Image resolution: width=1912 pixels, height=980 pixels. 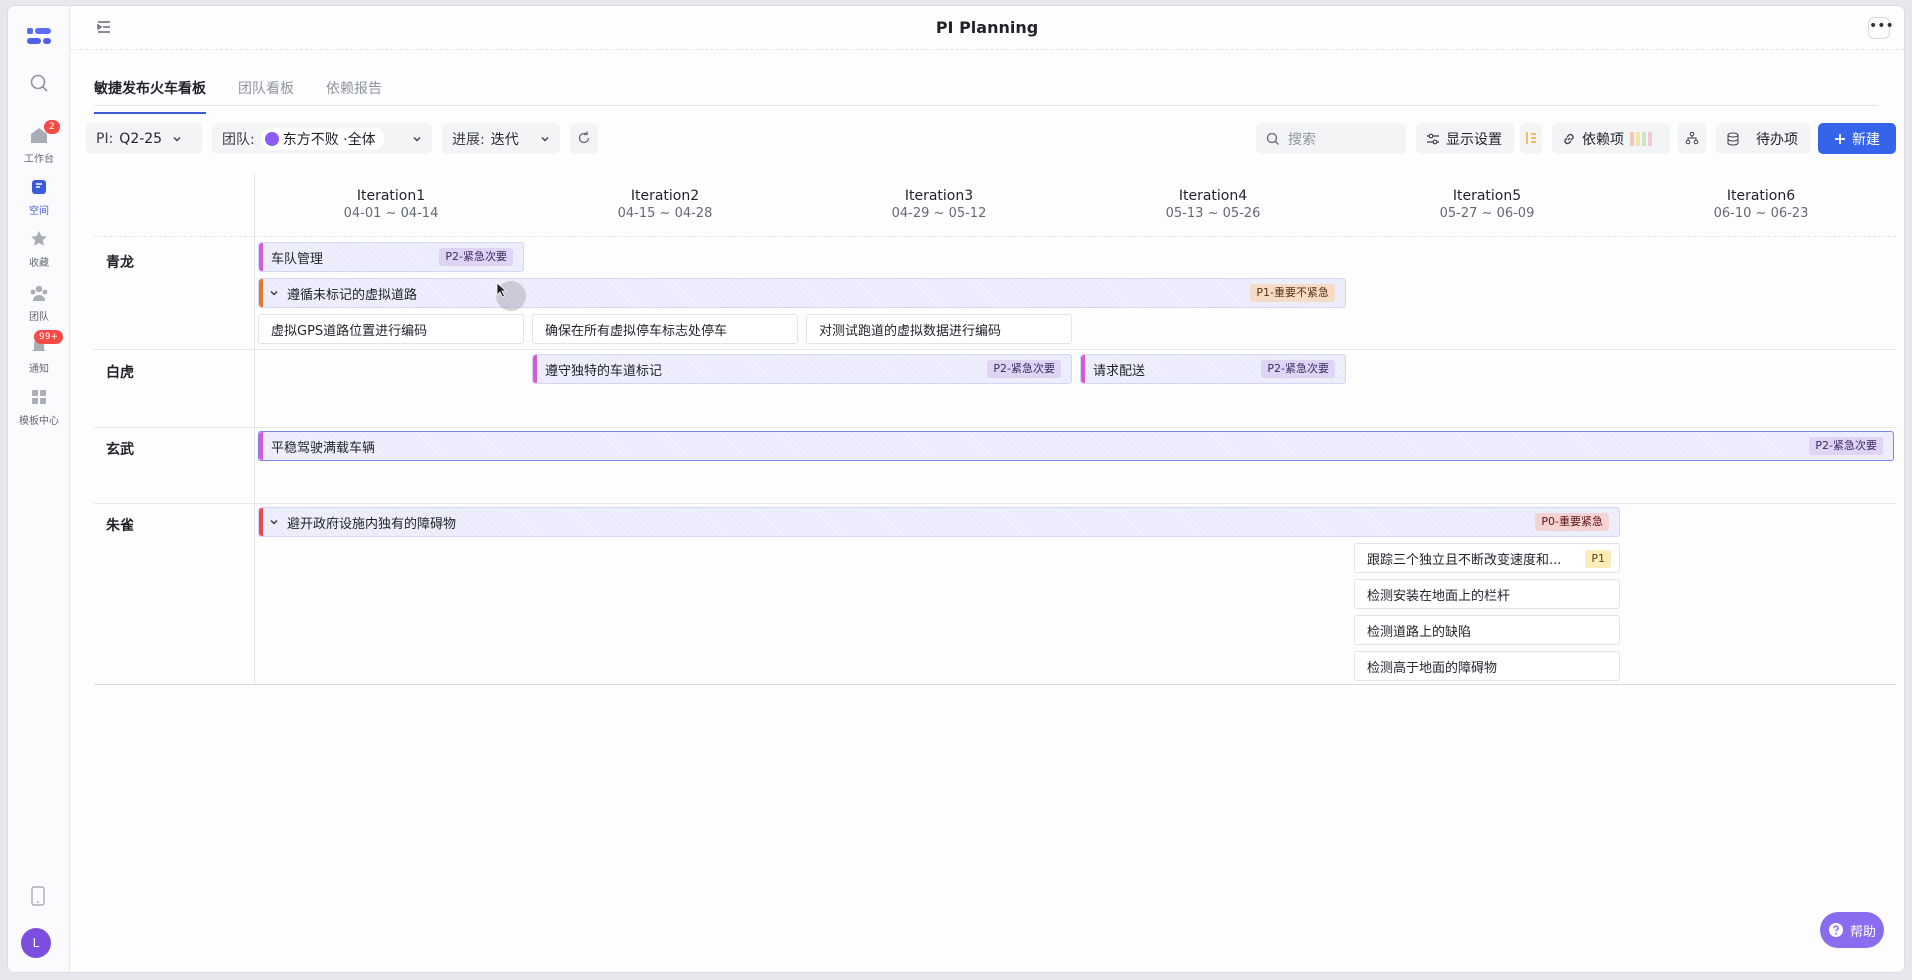 I want to click on iteration-name: Iteration4, so click(x=1213, y=196).